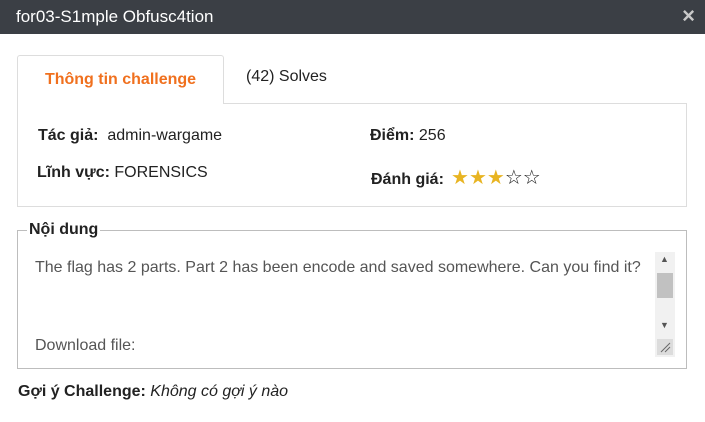  Describe the element at coordinates (665, 347) in the screenshot. I see `resize-grip-icon` at that location.